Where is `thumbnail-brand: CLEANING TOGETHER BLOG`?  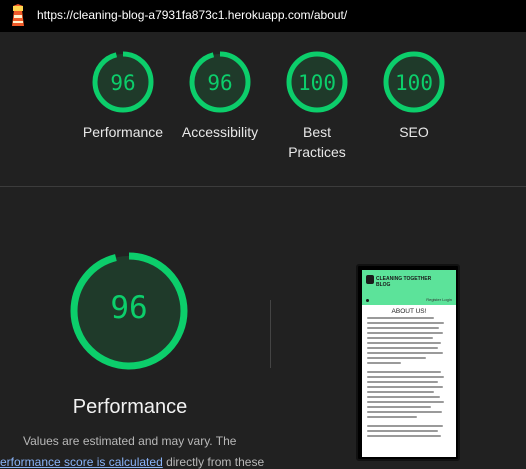
thumbnail-brand: CLEANING TOGETHER BLOG is located at coordinates (404, 282).